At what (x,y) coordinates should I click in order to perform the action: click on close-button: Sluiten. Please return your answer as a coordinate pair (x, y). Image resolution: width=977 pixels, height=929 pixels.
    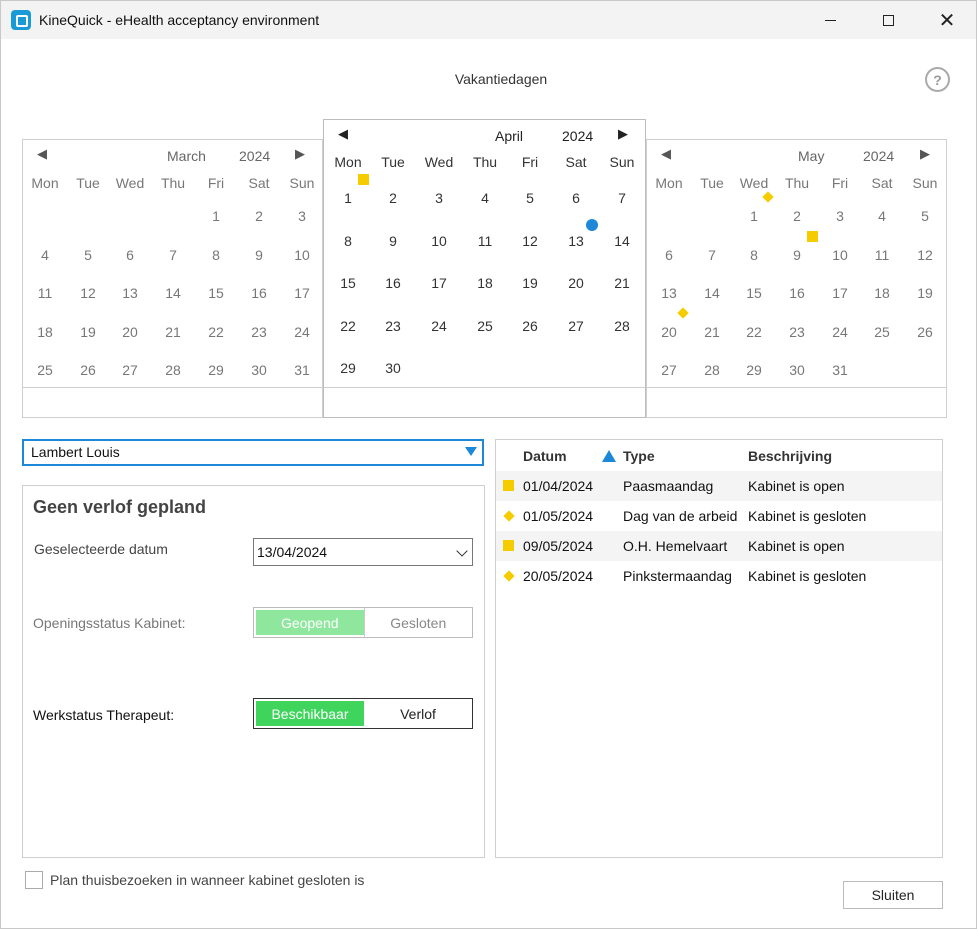
    Looking at the image, I should click on (893, 895).